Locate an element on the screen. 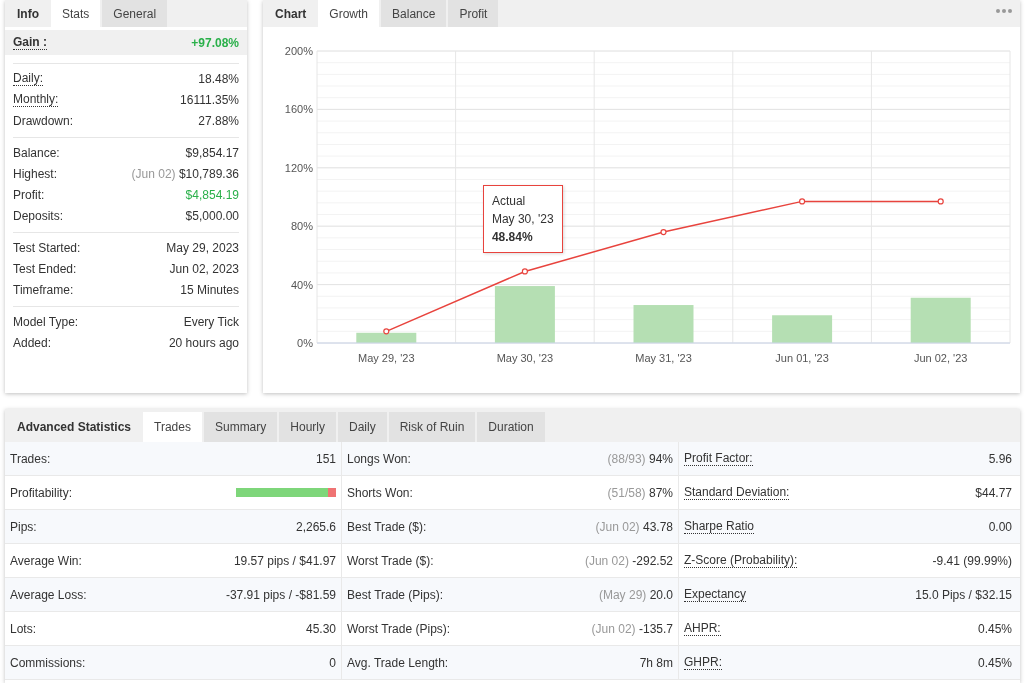 This screenshot has height=683, width=1025. stat-value: 27.88% is located at coordinates (218, 121).